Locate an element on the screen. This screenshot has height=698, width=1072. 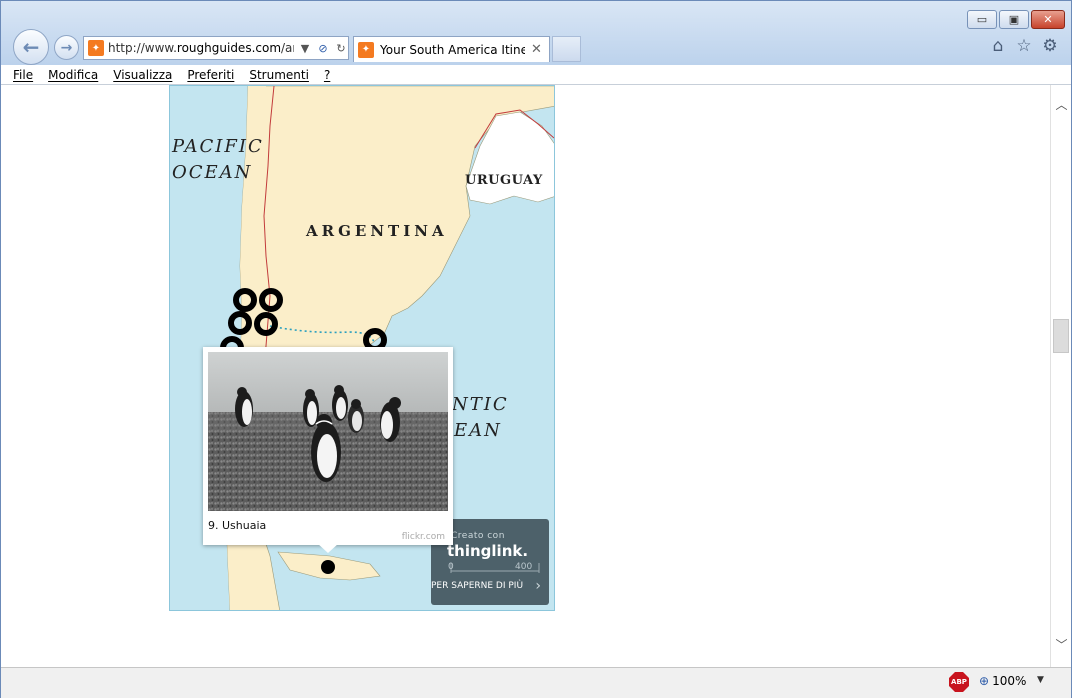
scale-end-label: 400 is located at coordinates (524, 567).